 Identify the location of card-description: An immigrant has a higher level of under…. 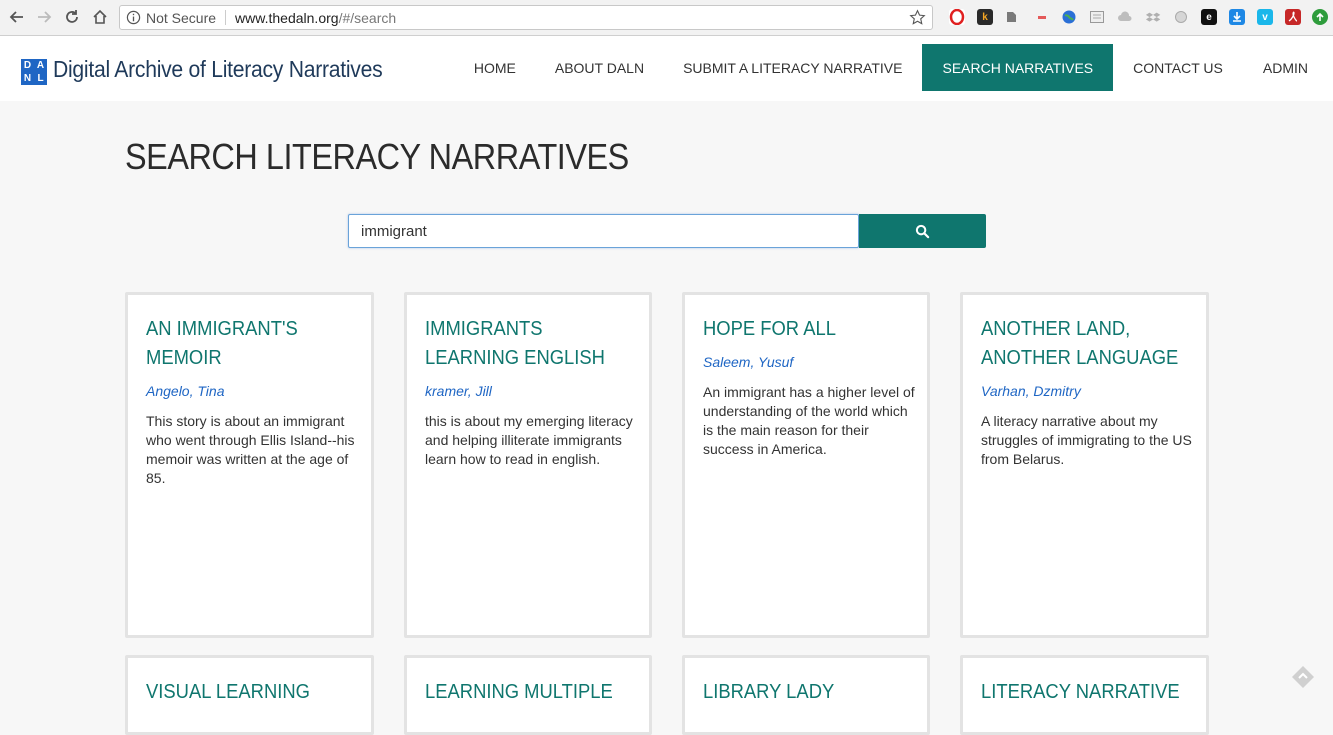
(809, 420).